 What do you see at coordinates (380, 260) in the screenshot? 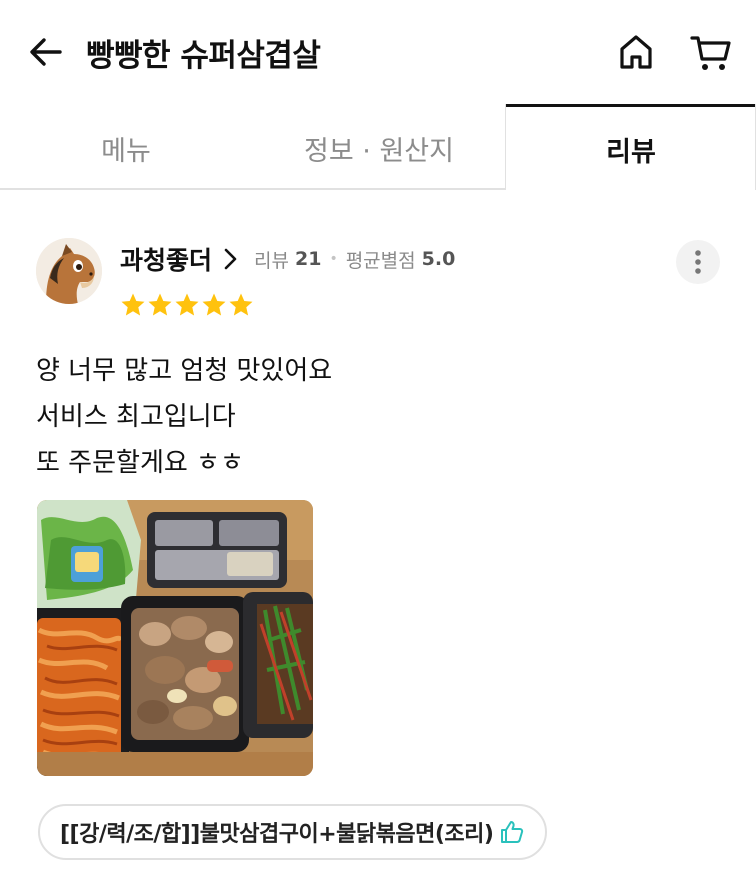
I see `avg-rating-label: 평균별점` at bounding box center [380, 260].